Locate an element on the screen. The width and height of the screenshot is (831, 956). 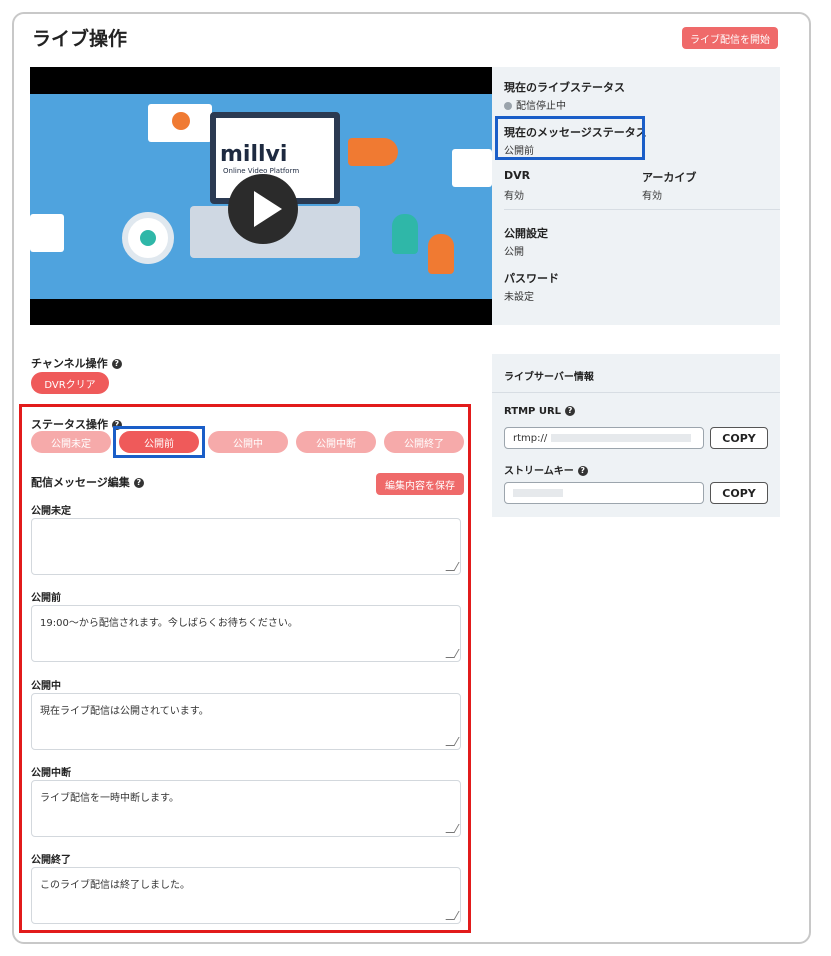
copy-rtmp-button: COPY is located at coordinates (739, 438).